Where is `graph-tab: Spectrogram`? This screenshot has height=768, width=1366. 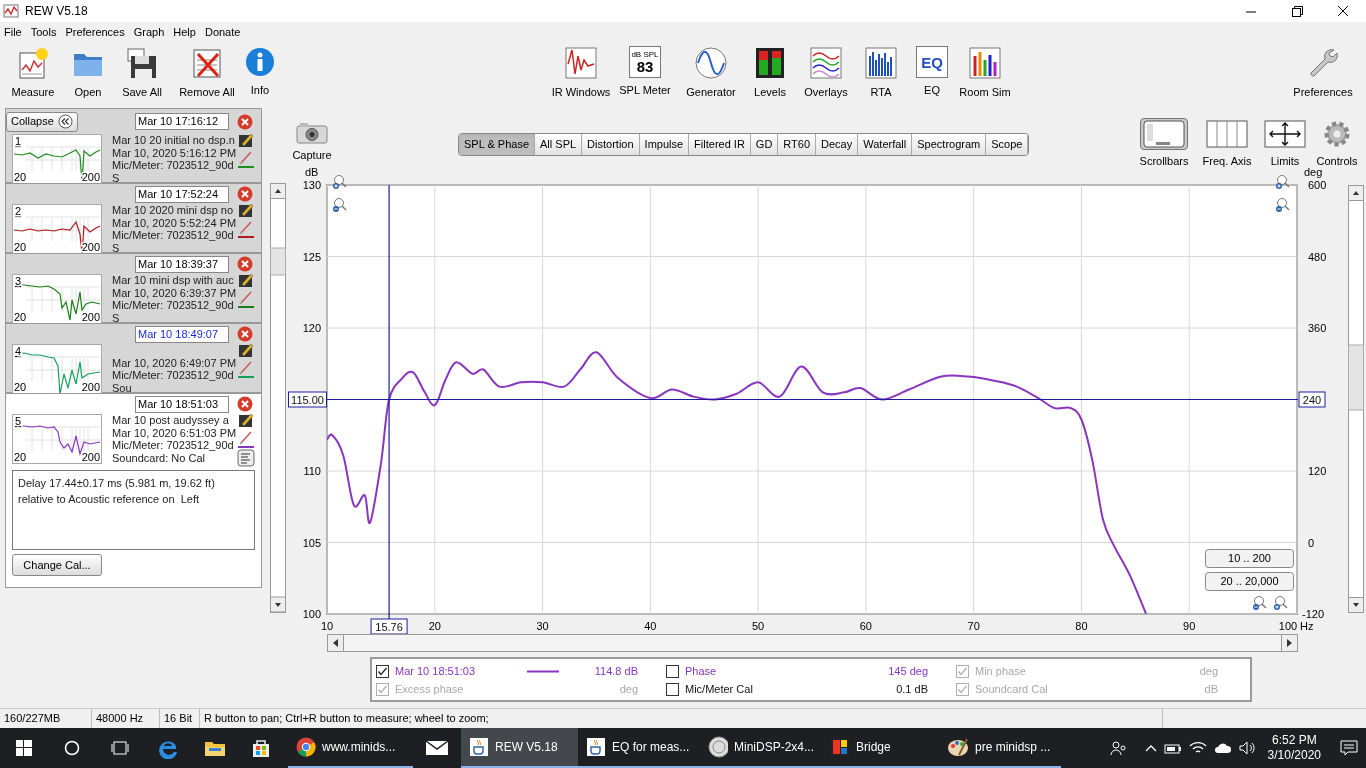
graph-tab: Spectrogram is located at coordinates (949, 144).